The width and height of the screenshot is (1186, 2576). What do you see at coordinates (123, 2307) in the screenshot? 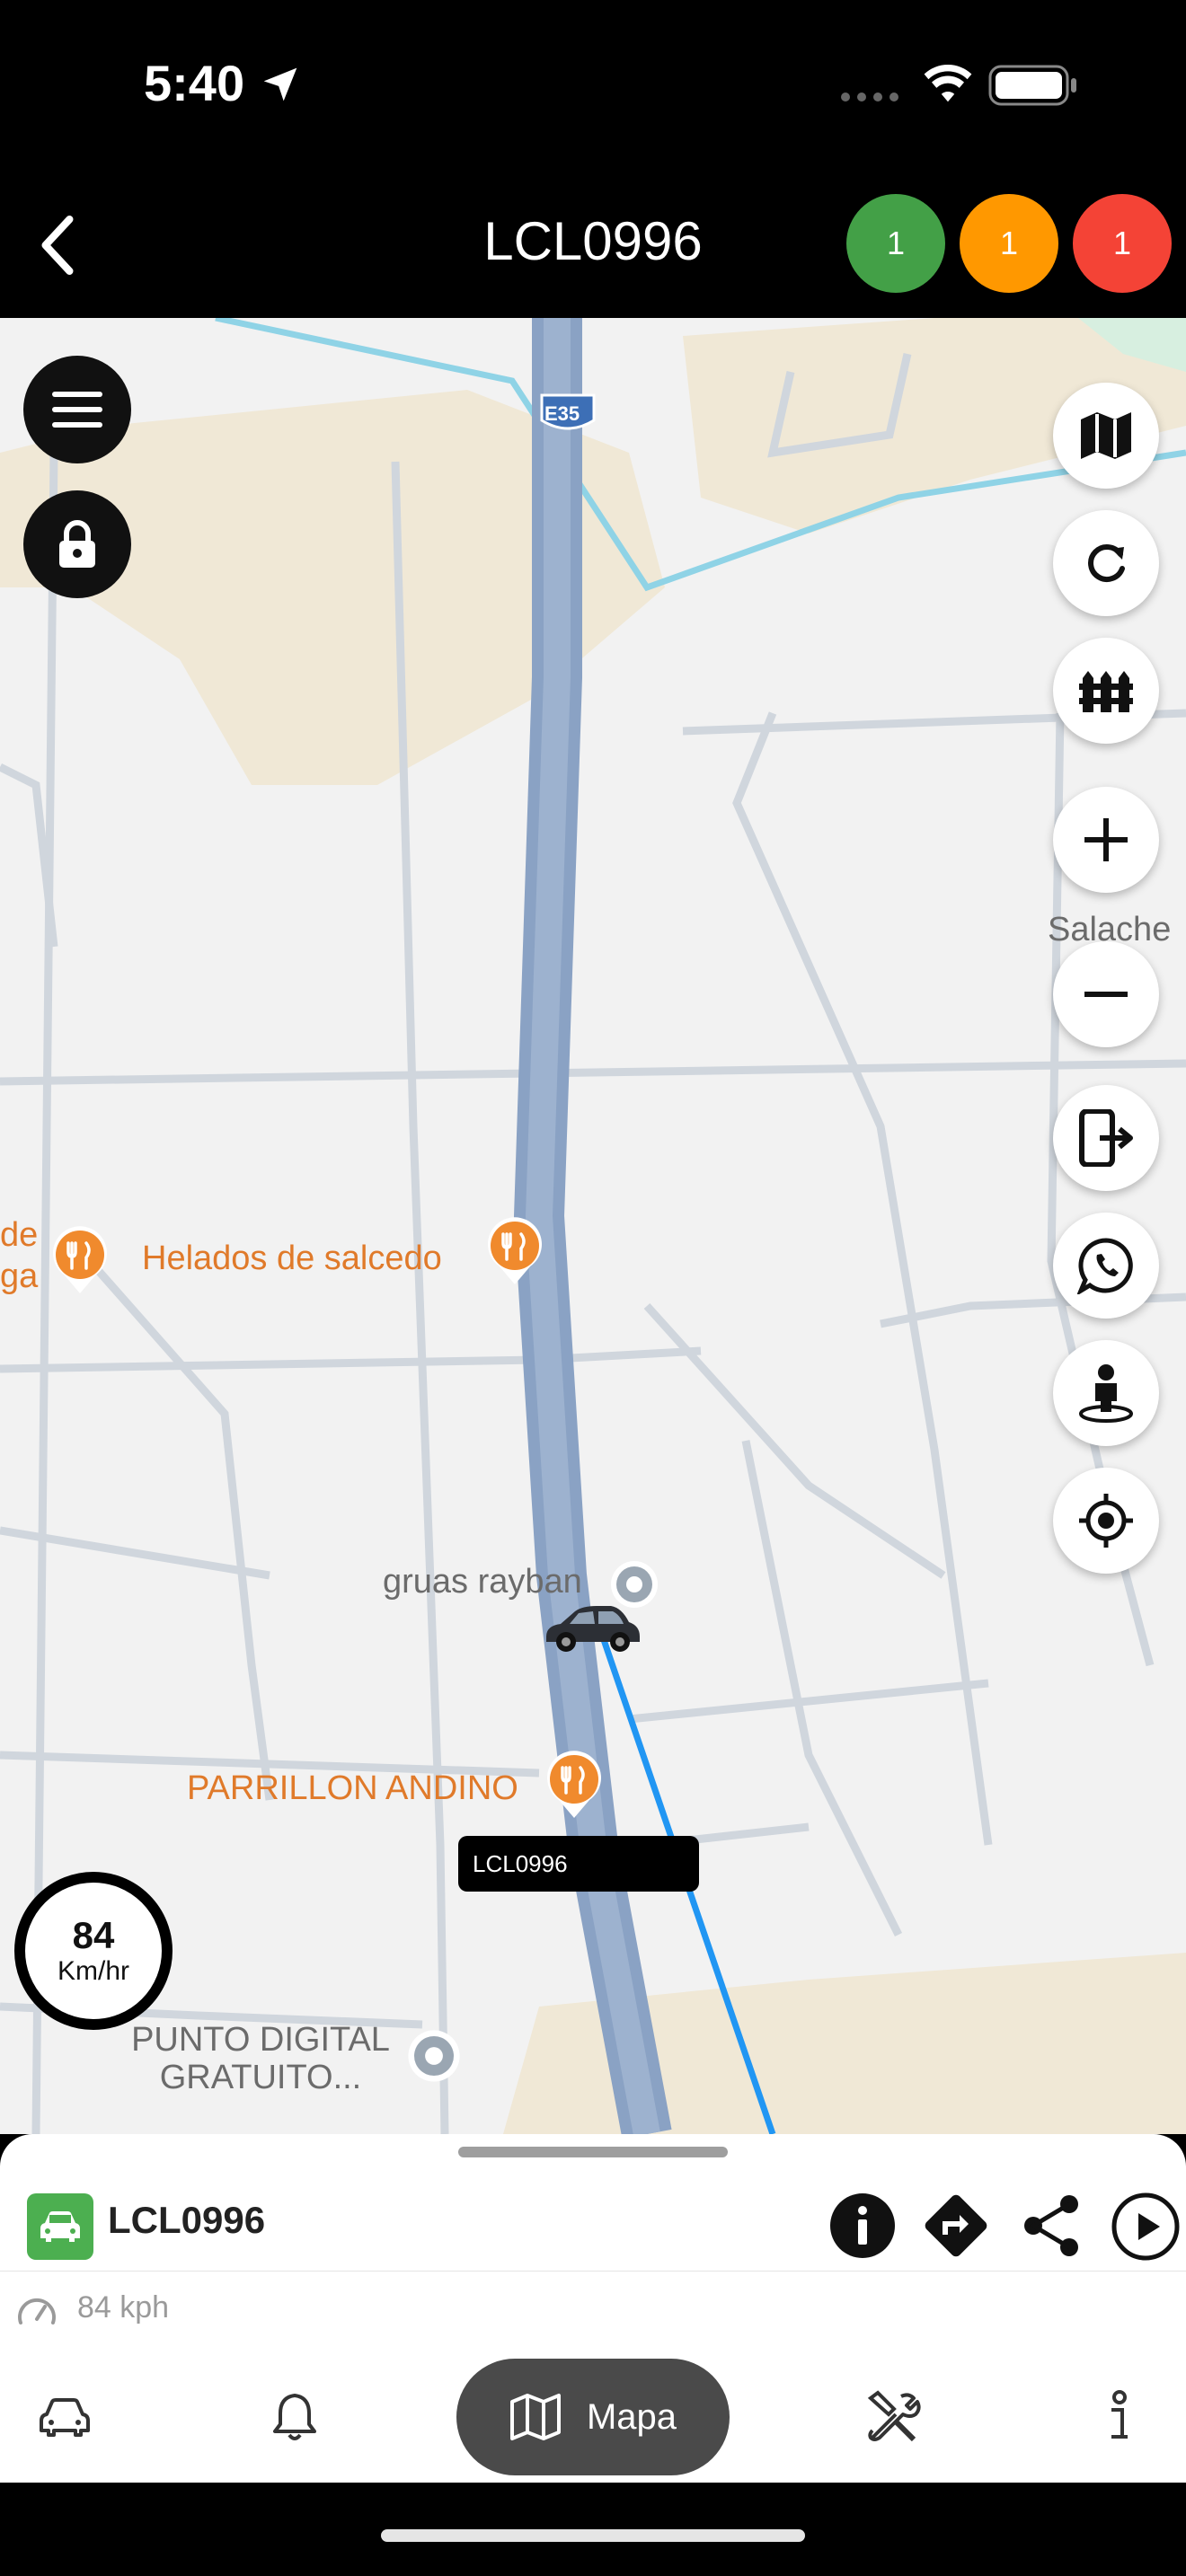
I see `speed-text: 84 kph` at bounding box center [123, 2307].